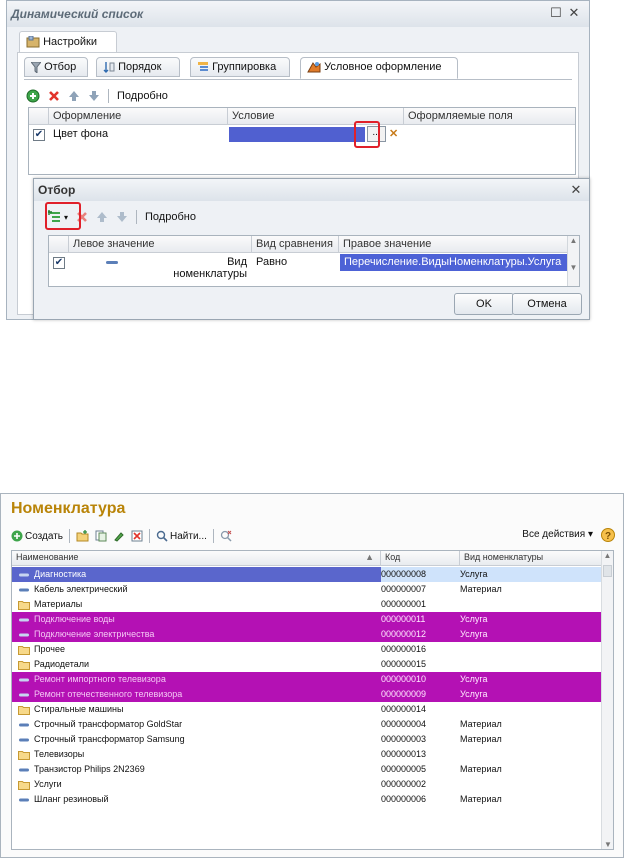 The height and width of the screenshot is (858, 624). What do you see at coordinates (307, 754) in the screenshot?
I see `table-row: Телевизоры 000000013` at bounding box center [307, 754].